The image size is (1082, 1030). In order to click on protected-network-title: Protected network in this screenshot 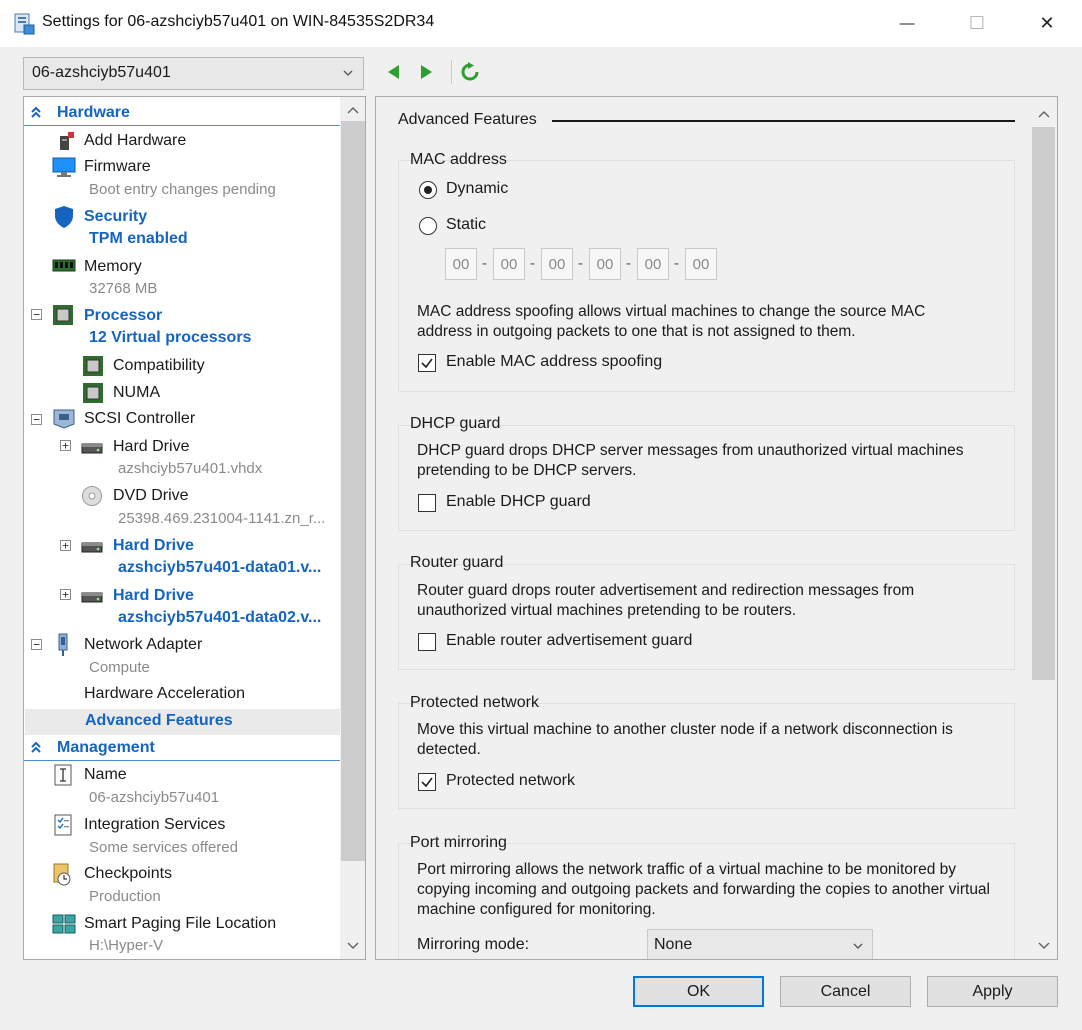, I will do `click(474, 702)`.